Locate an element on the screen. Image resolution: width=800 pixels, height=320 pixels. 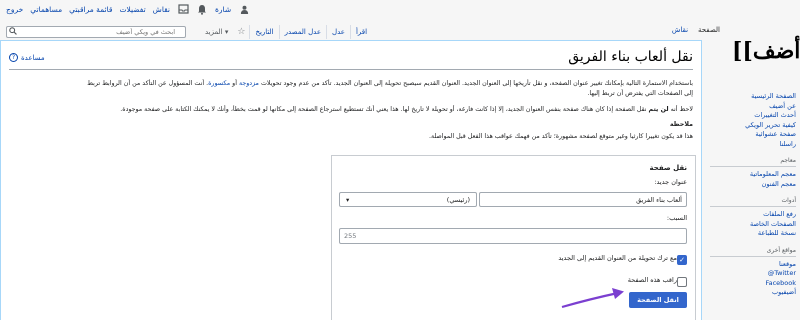
new-title-input: ألعاب بناء الفريق is located at coordinates (583, 199).